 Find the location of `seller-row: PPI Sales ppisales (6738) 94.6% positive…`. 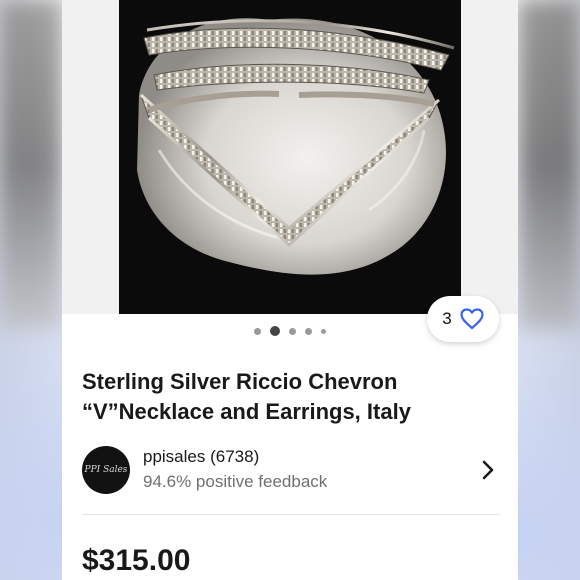

seller-row: PPI Sales ppisales (6738) 94.6% positive… is located at coordinates (290, 470).